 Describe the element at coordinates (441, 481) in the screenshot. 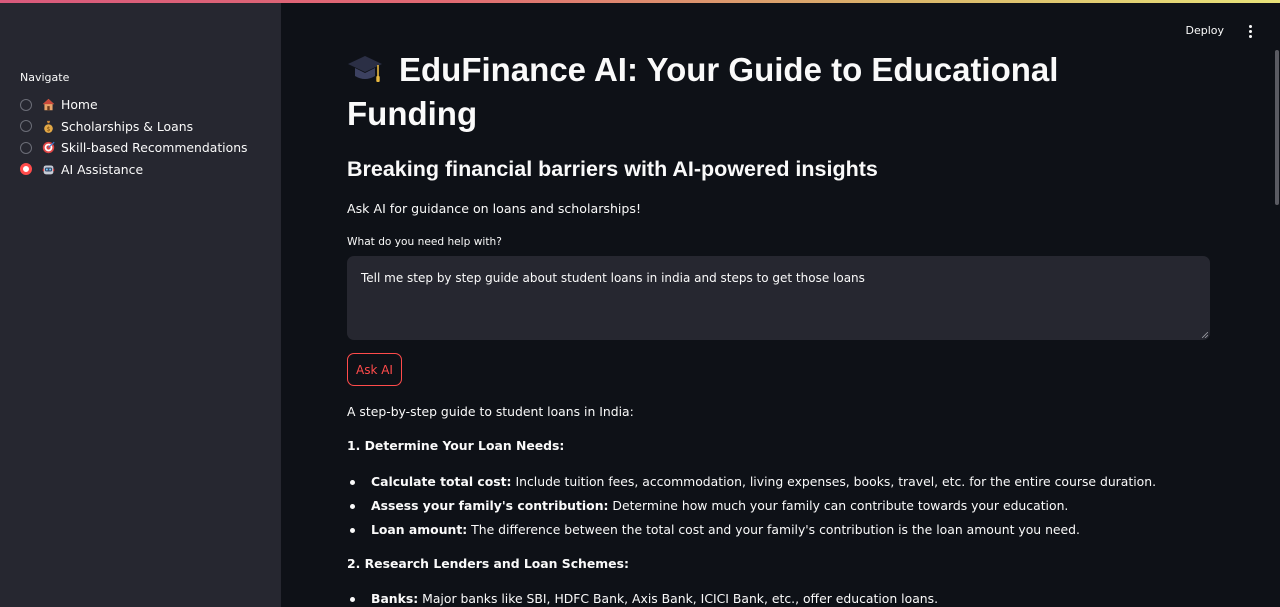

I see `list-item-bold: Calculate total cost:` at that location.